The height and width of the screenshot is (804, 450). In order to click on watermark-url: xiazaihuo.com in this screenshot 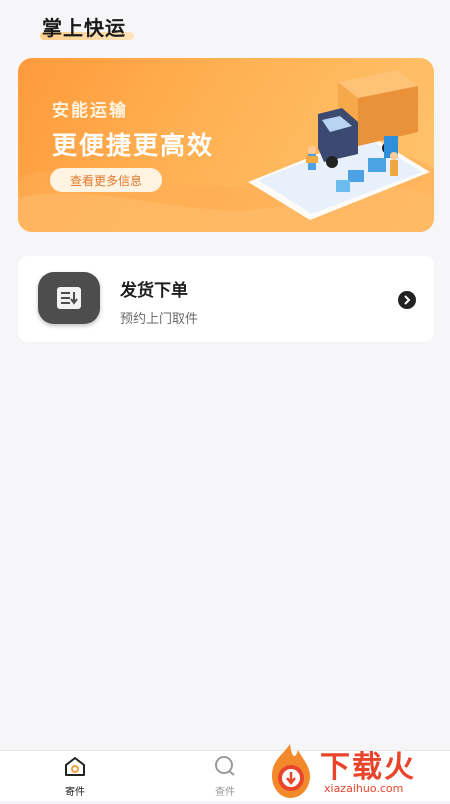, I will do `click(364, 788)`.